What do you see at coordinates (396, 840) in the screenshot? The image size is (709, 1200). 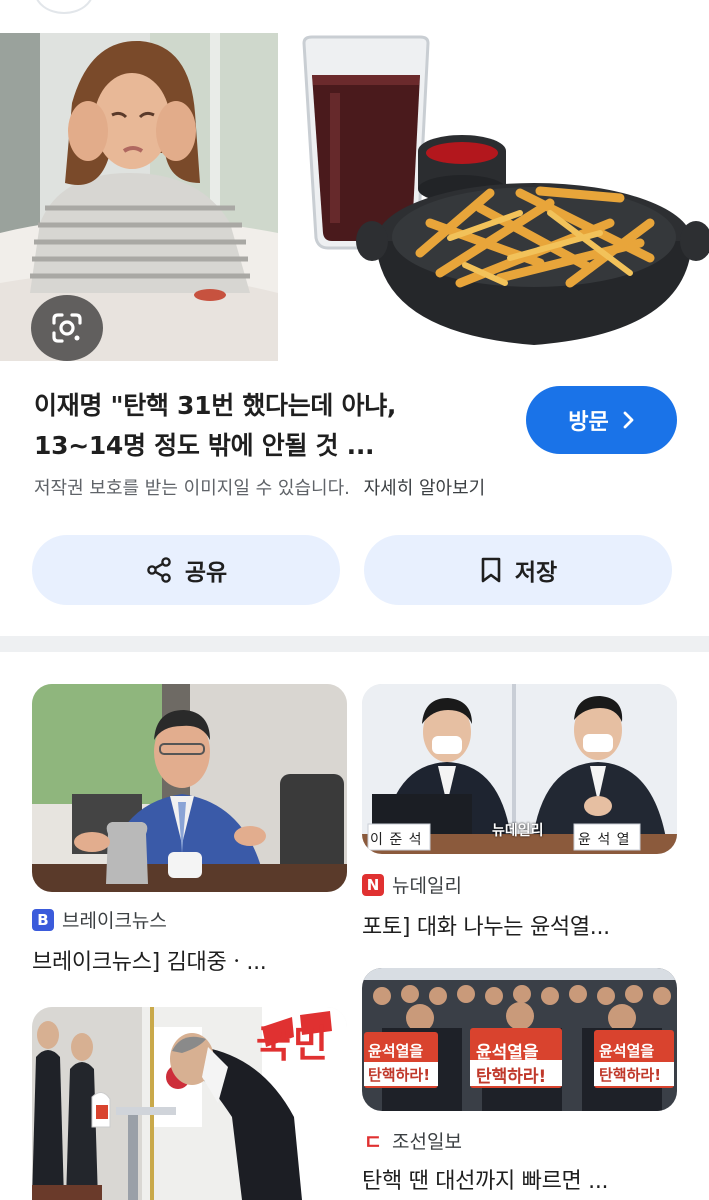 I see `nameplate-left: 이 준 석` at bounding box center [396, 840].